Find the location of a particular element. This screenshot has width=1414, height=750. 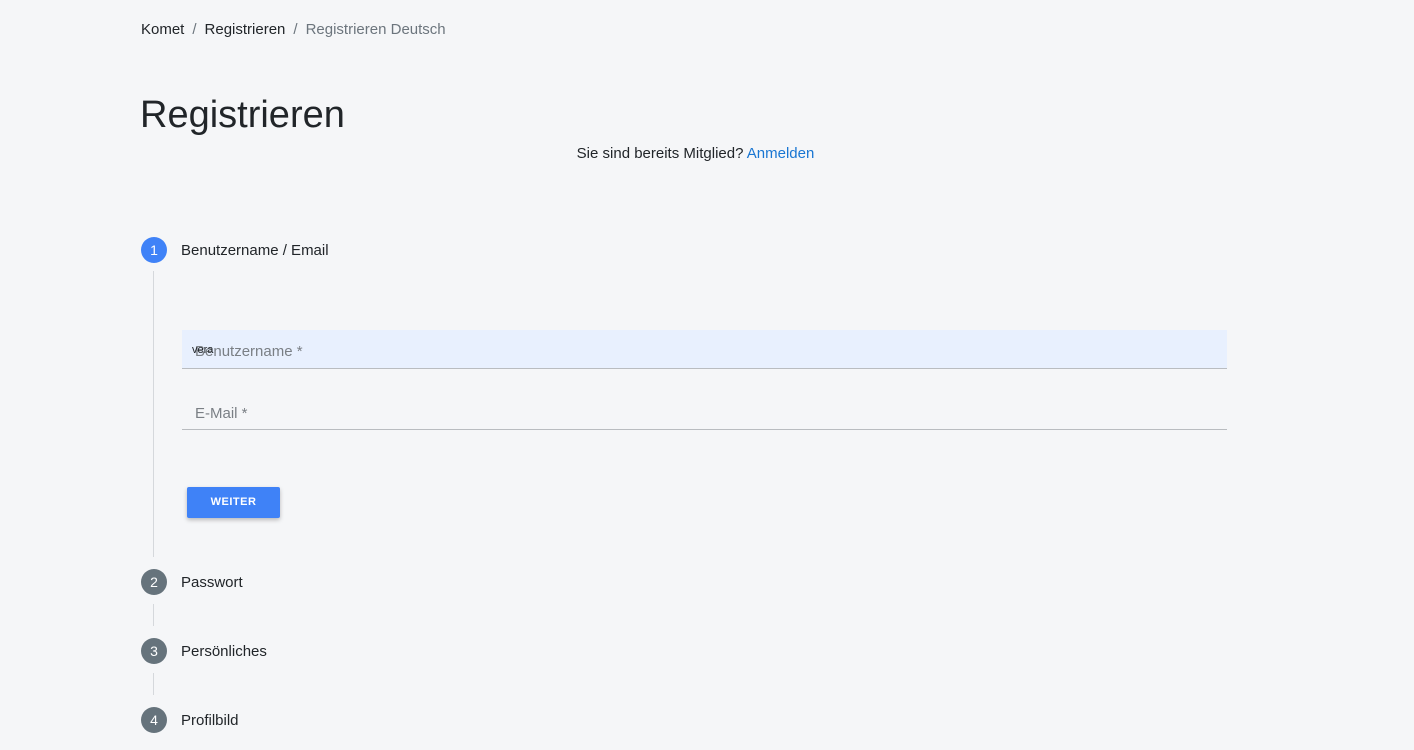

breadcrumb-item-komet: Komet is located at coordinates (162, 30).